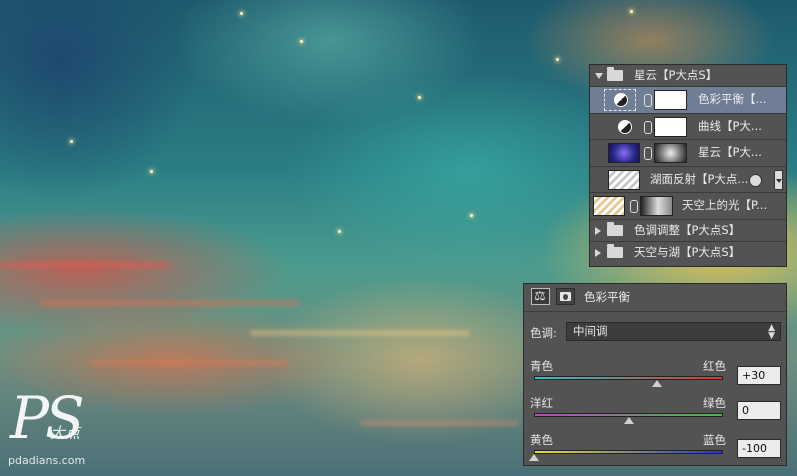 Image resolution: width=797 pixels, height=476 pixels. I want to click on layer-group-tone: 色调调整【P大点S】, so click(688, 231).